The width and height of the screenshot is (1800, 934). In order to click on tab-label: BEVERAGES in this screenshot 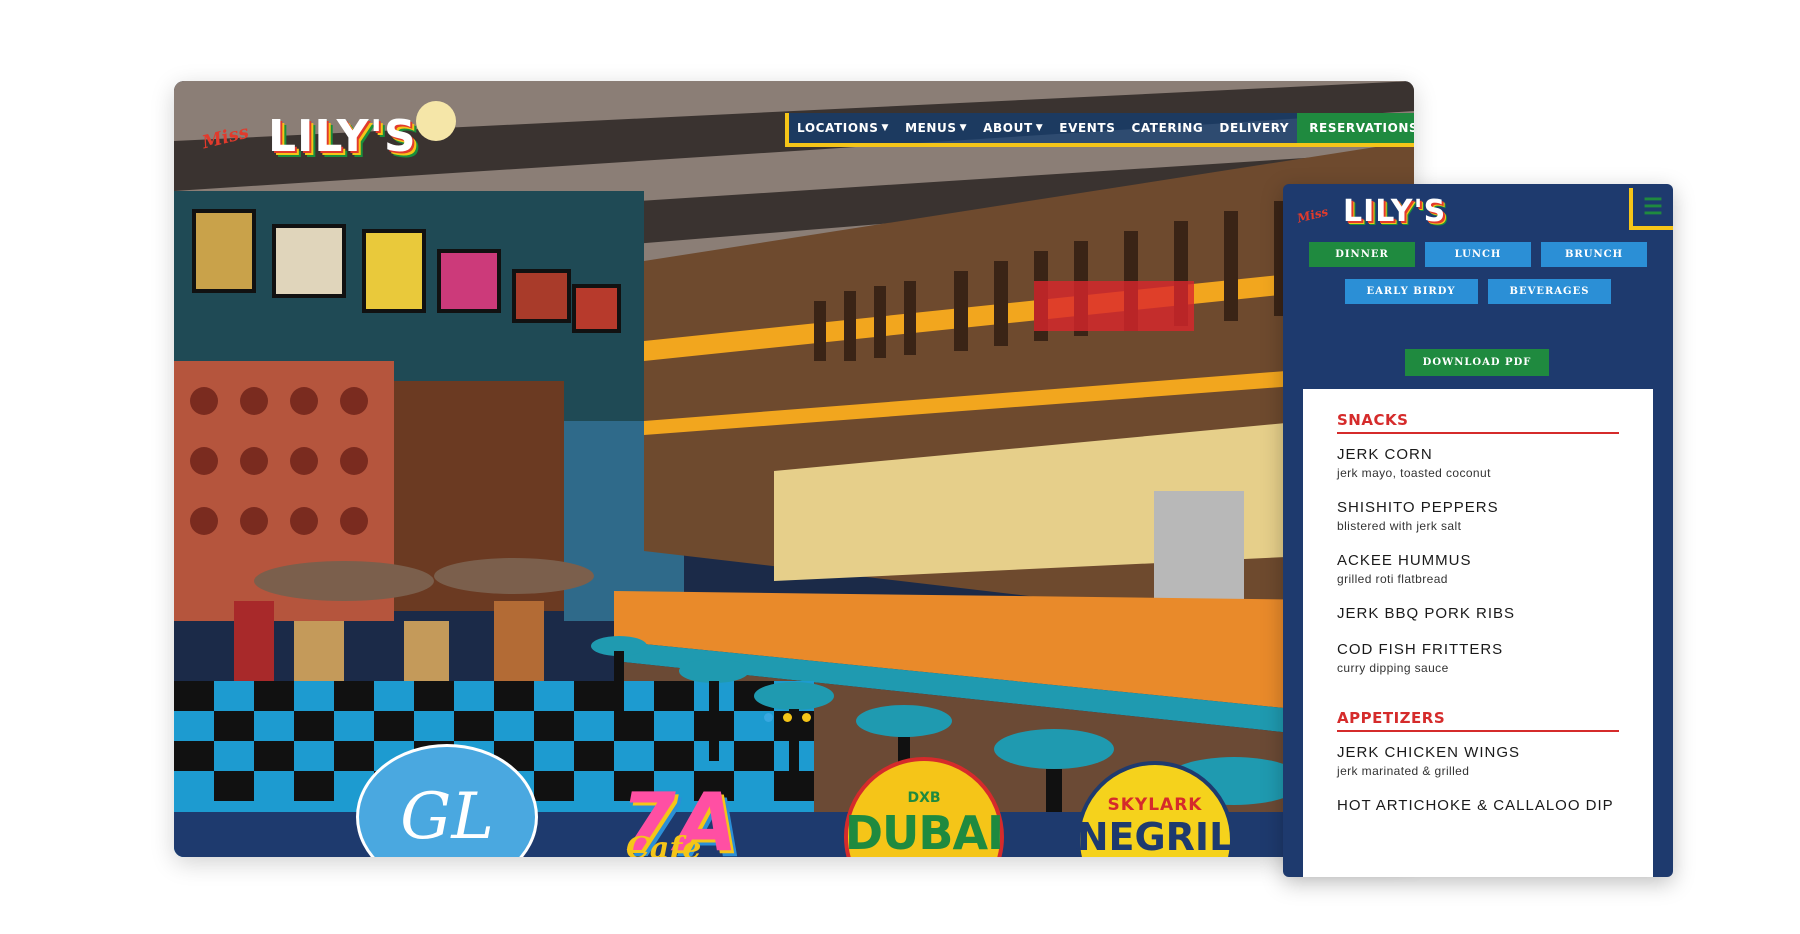, I will do `click(1549, 291)`.